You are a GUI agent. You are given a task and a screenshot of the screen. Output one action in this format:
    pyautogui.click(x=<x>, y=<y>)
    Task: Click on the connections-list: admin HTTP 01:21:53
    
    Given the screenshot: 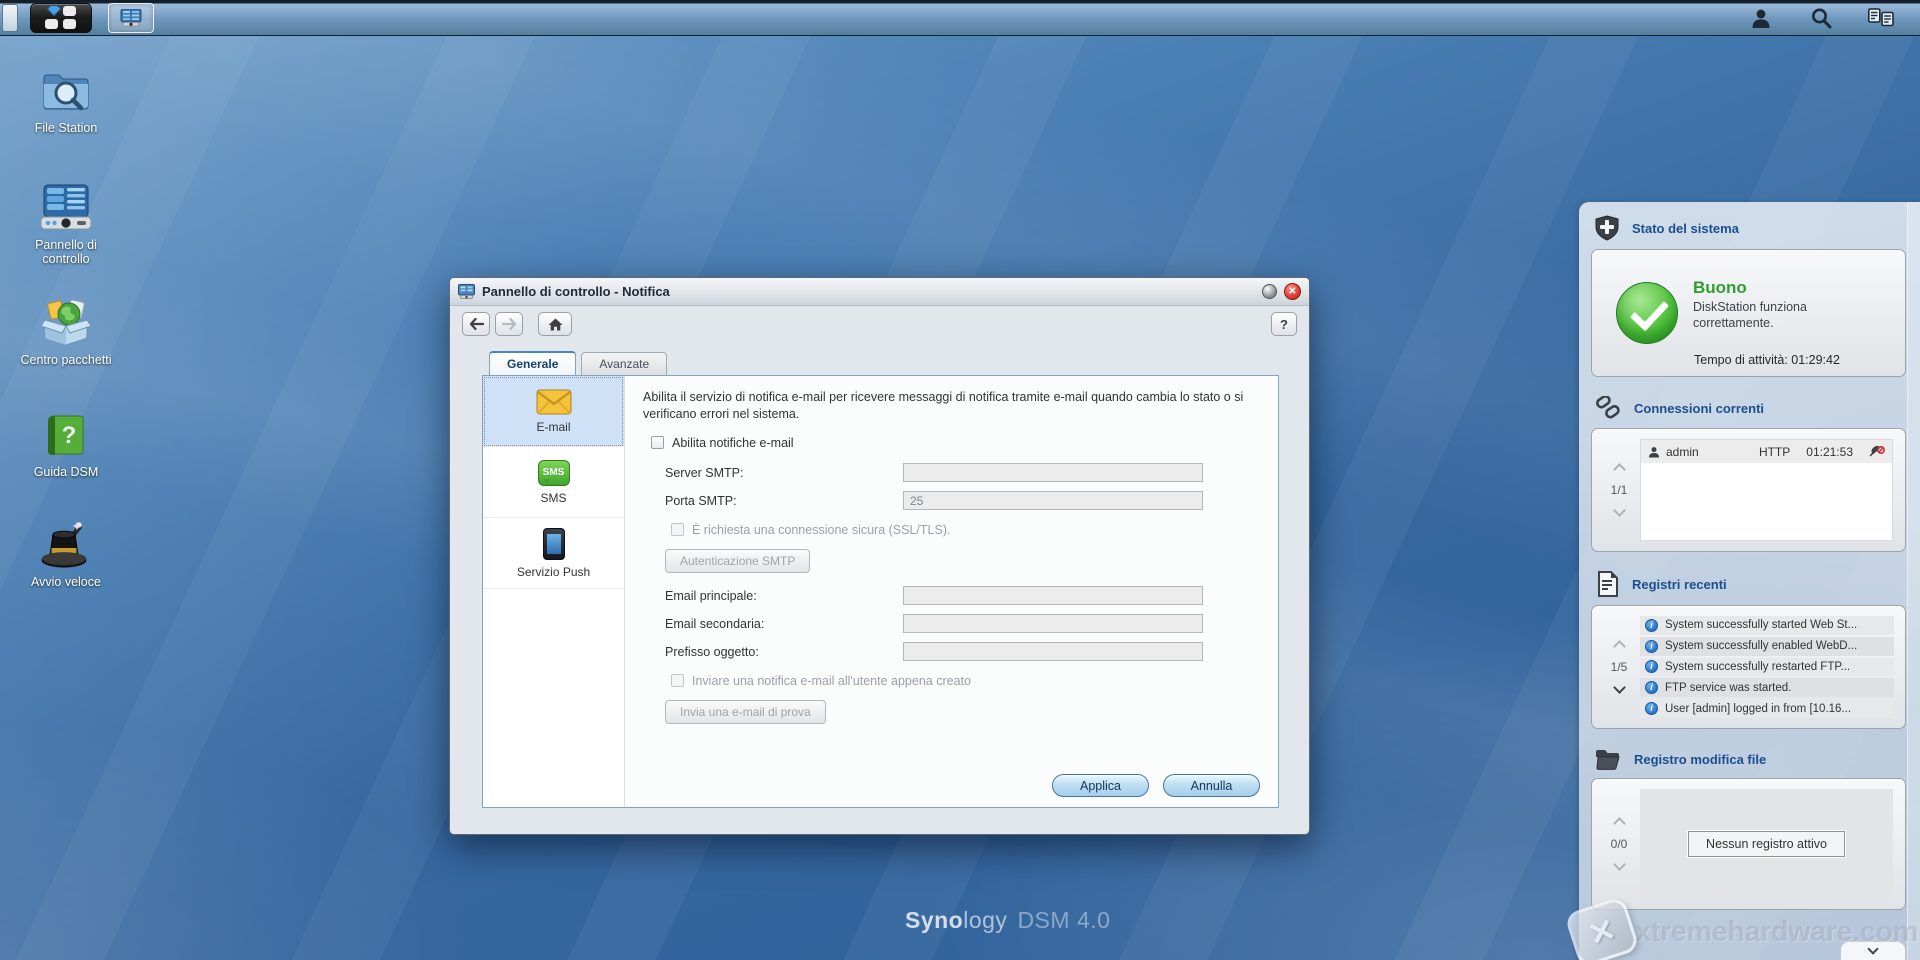 What is the action you would take?
    pyautogui.click(x=1766, y=490)
    